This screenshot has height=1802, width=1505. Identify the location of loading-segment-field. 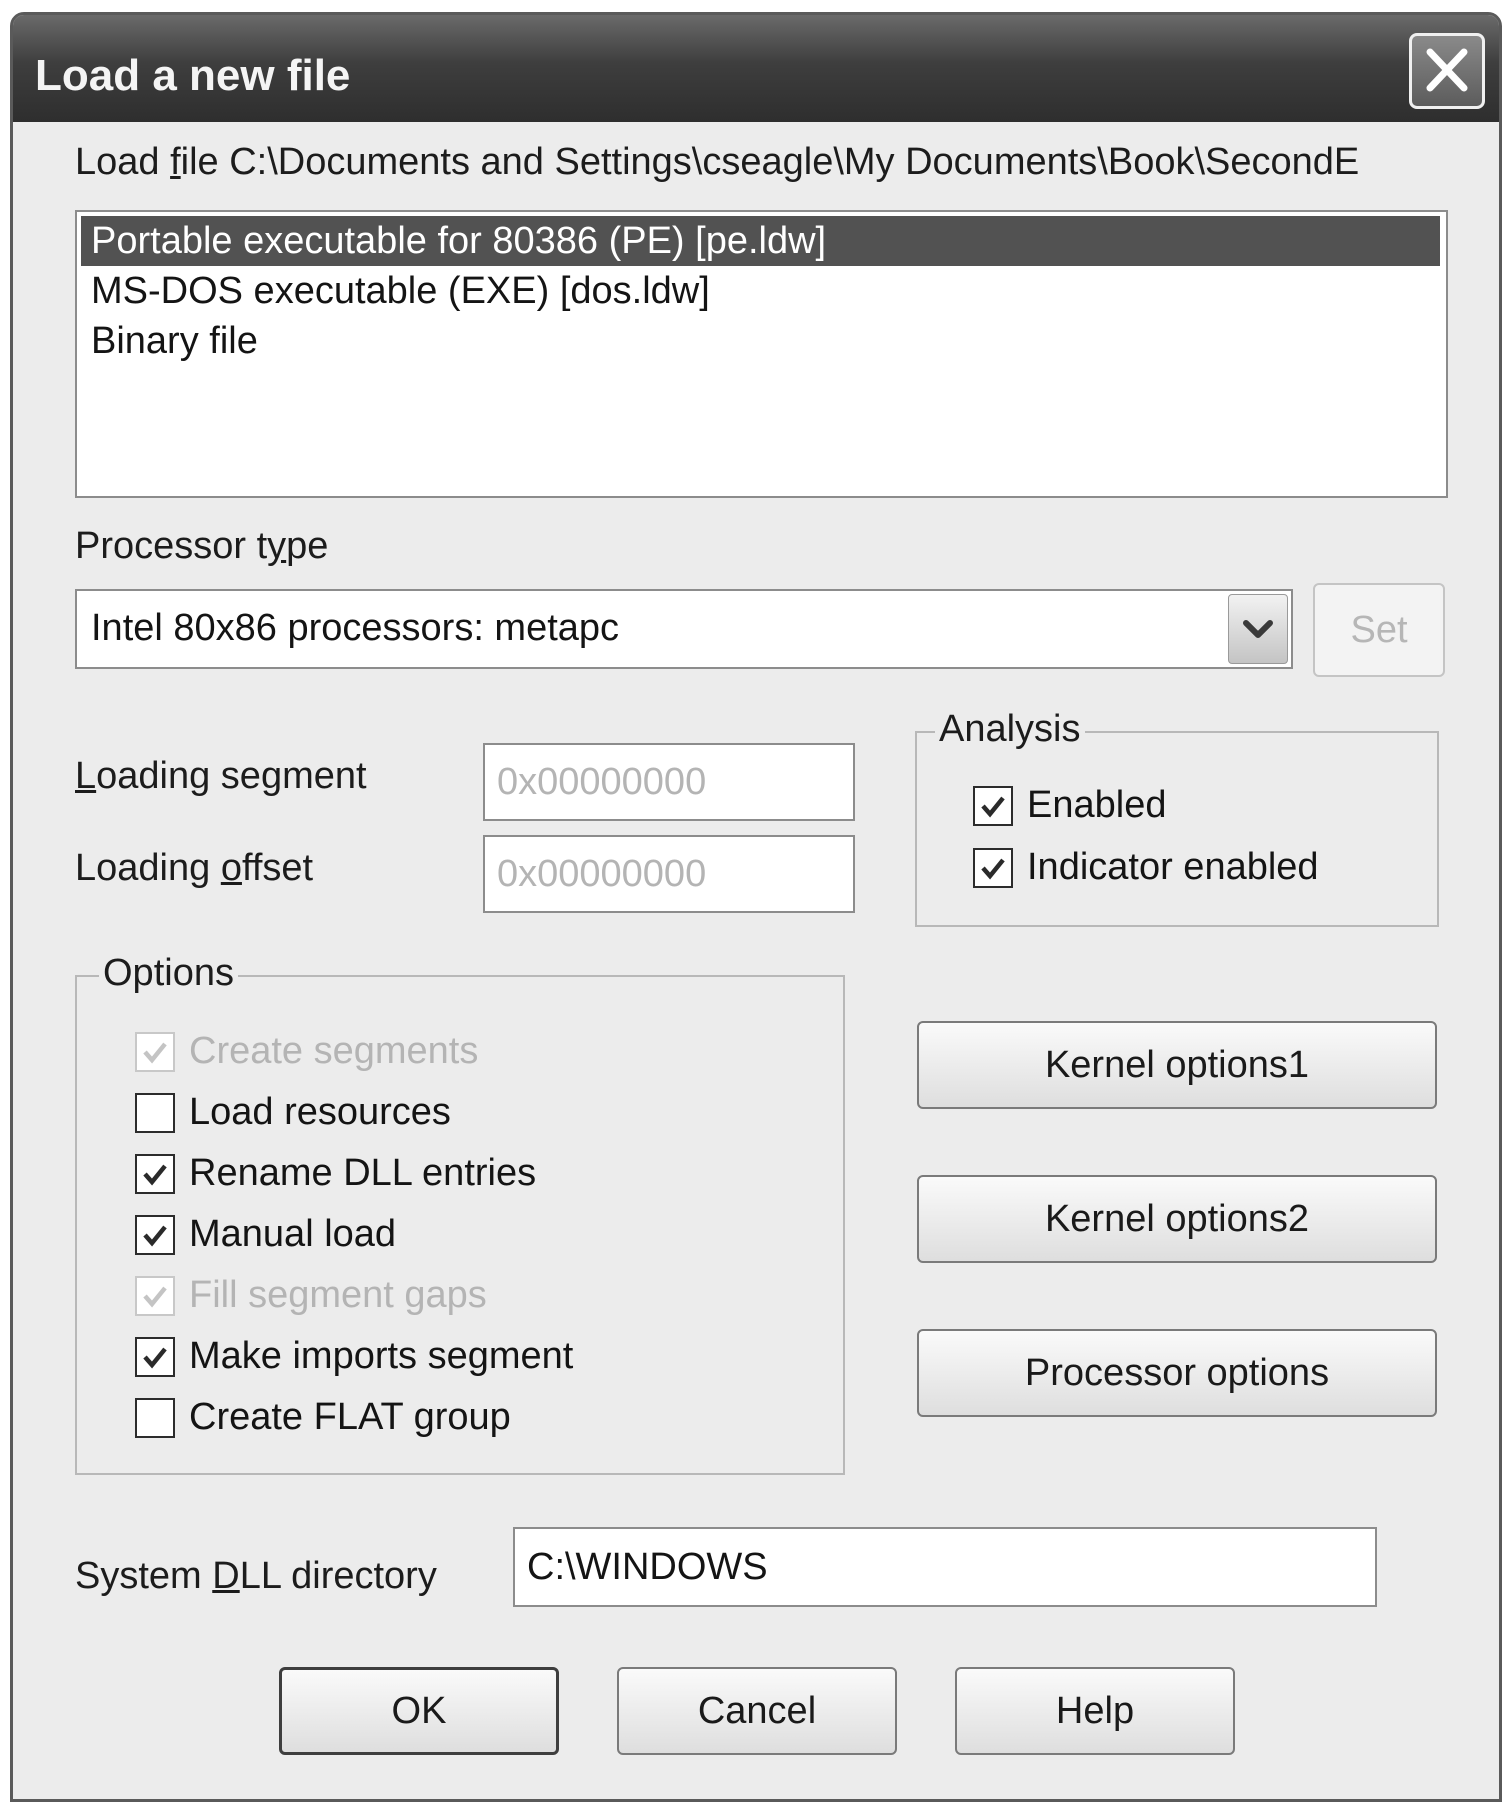
(669, 782).